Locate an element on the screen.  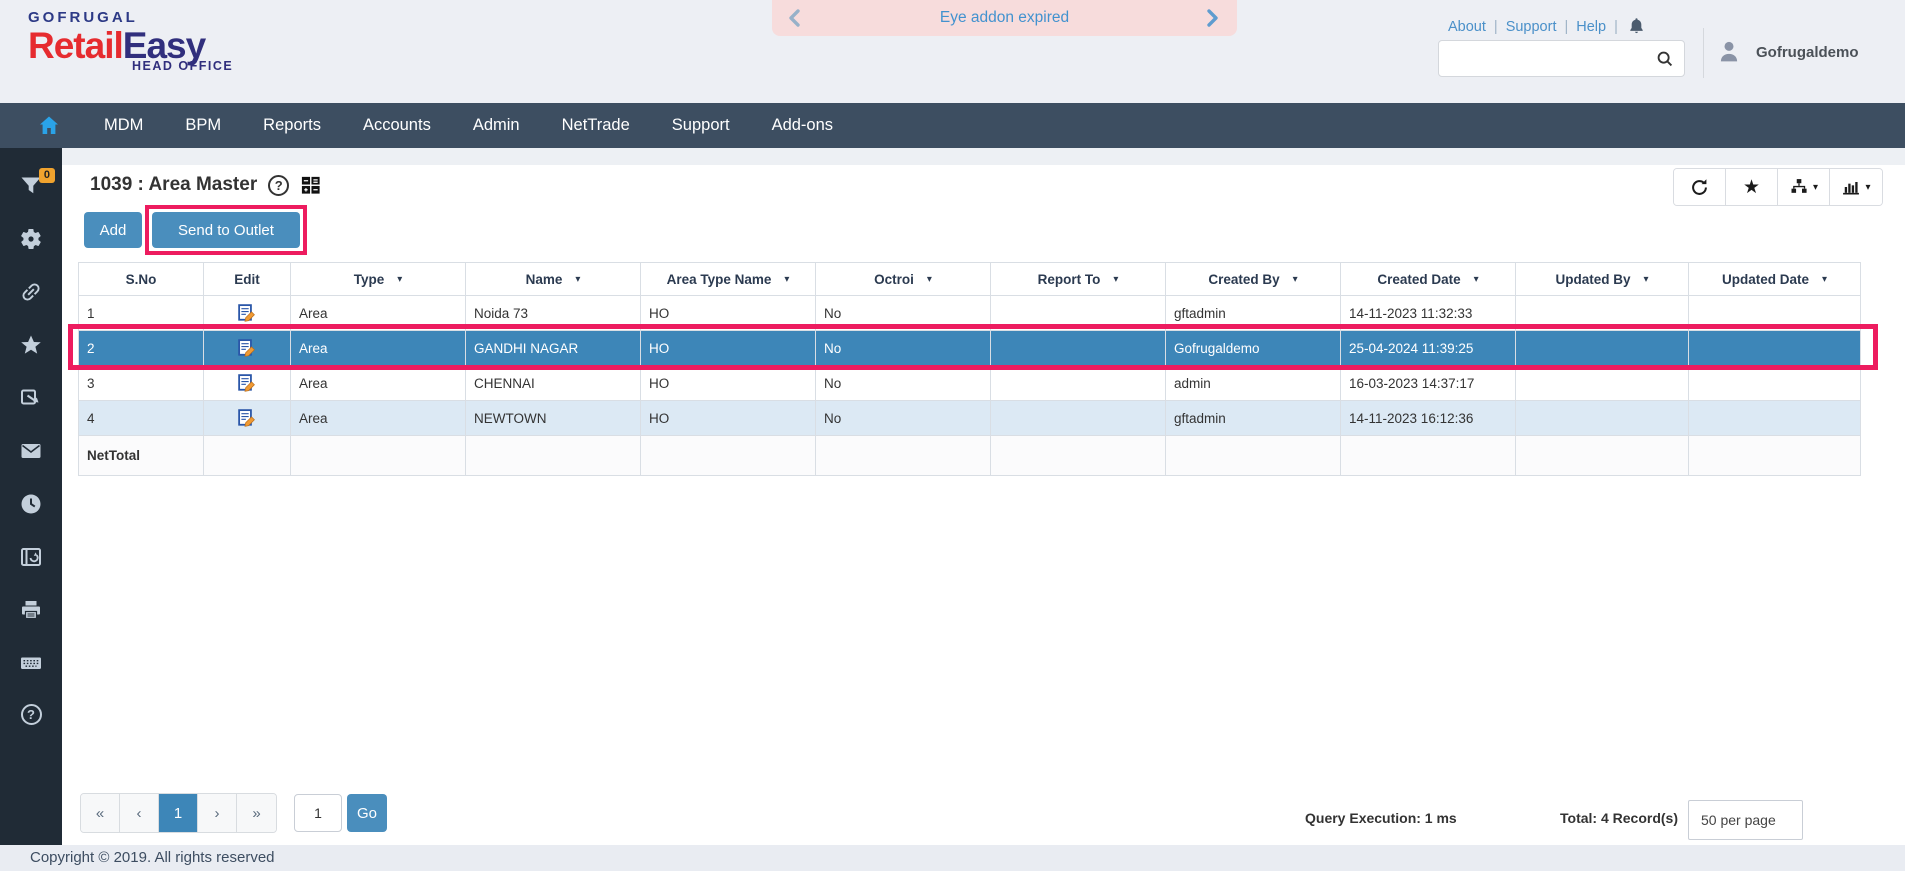
nav-item-addons: Add-ons is located at coordinates (802, 125).